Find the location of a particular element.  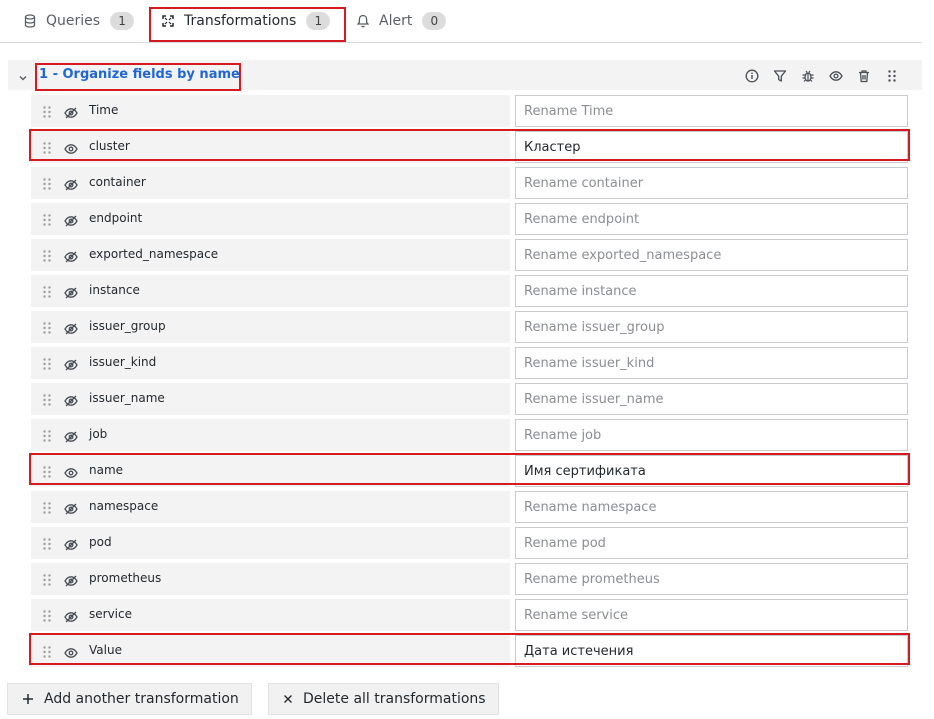

add-transformation-label: Add another transformation is located at coordinates (141, 699).